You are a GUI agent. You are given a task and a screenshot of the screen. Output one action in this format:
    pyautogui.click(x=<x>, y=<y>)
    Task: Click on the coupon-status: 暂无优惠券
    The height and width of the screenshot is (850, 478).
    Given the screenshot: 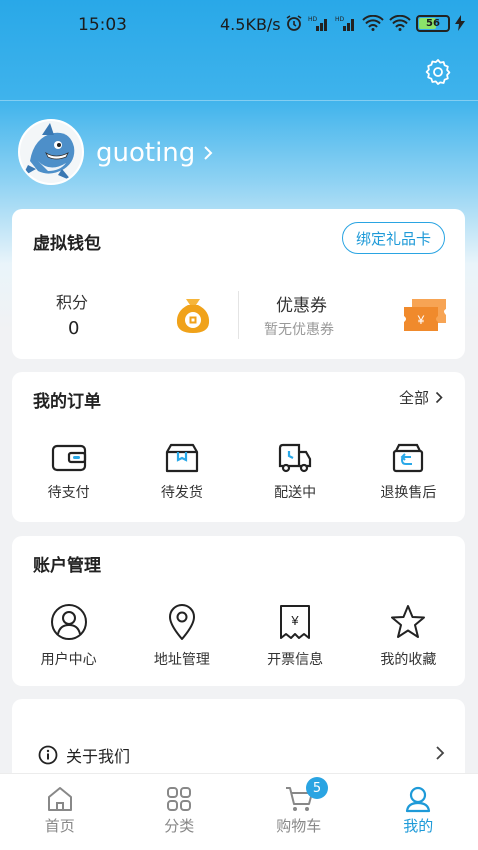 What is the action you would take?
    pyautogui.click(x=299, y=330)
    